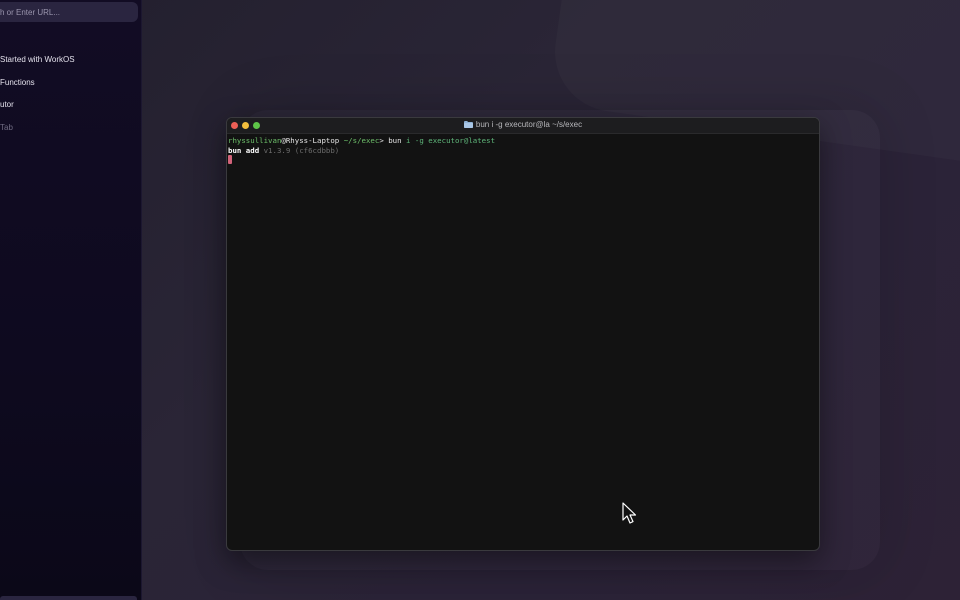 This screenshot has height=600, width=960. What do you see at coordinates (448, 140) in the screenshot?
I see `command-args: i -g executor@latest` at bounding box center [448, 140].